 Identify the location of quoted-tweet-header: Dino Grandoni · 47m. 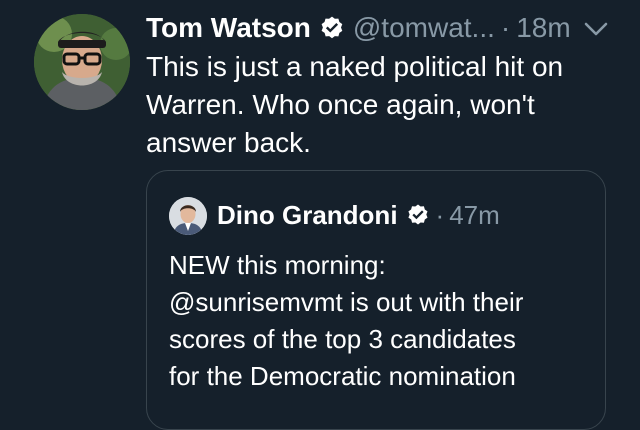
(358, 215).